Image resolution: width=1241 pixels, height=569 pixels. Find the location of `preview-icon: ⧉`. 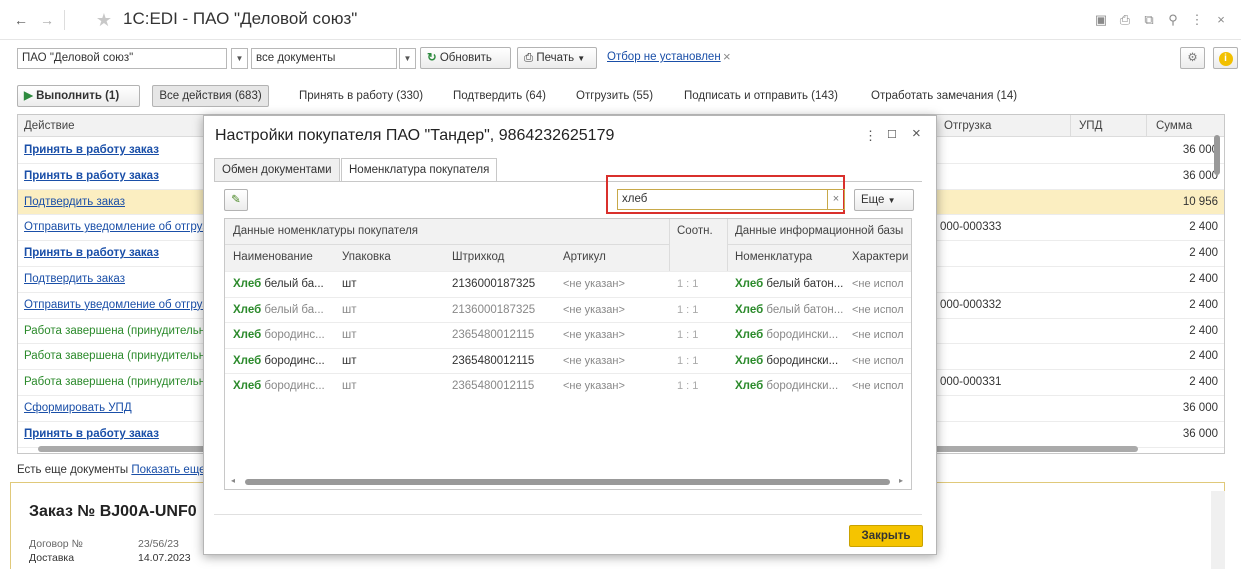

preview-icon: ⧉ is located at coordinates (1149, 20).